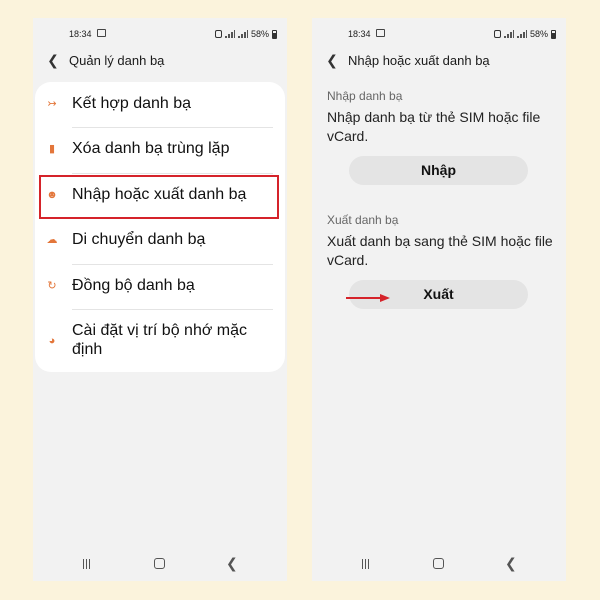  I want to click on menu-item-label: Di chuyển danh bạ, so click(139, 239).